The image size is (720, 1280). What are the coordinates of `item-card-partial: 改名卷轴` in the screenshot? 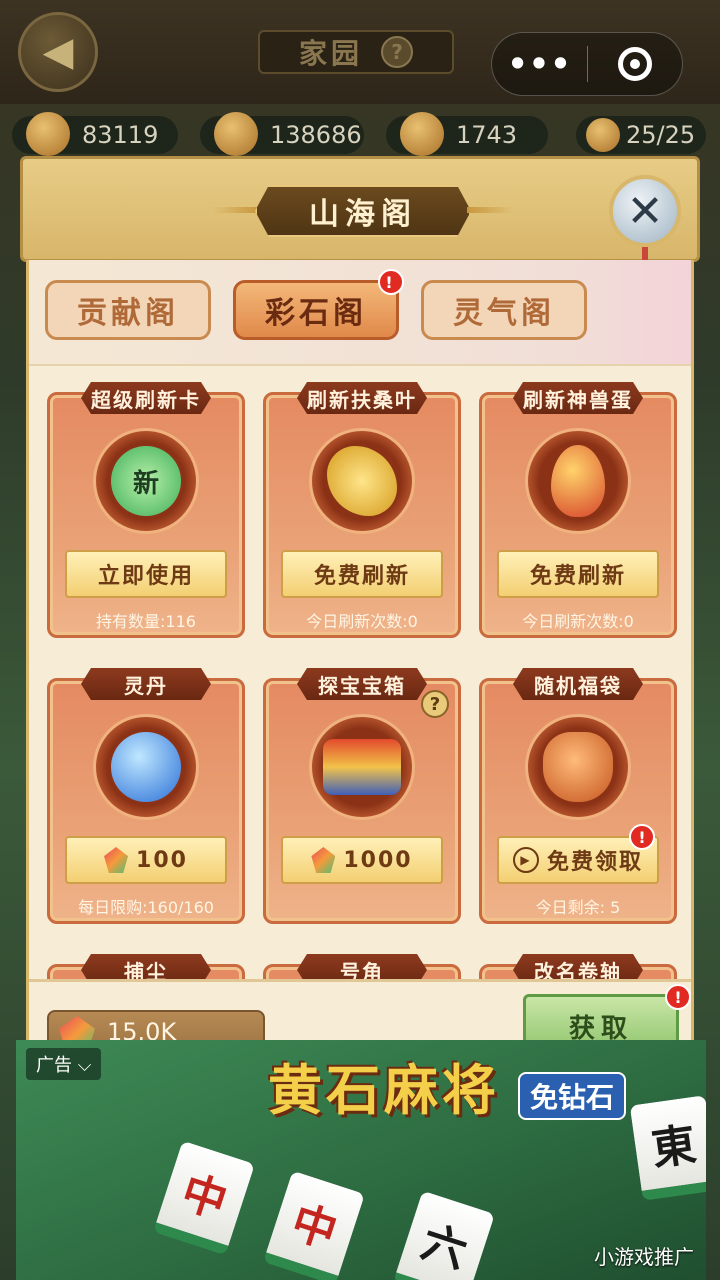 It's located at (578, 966).